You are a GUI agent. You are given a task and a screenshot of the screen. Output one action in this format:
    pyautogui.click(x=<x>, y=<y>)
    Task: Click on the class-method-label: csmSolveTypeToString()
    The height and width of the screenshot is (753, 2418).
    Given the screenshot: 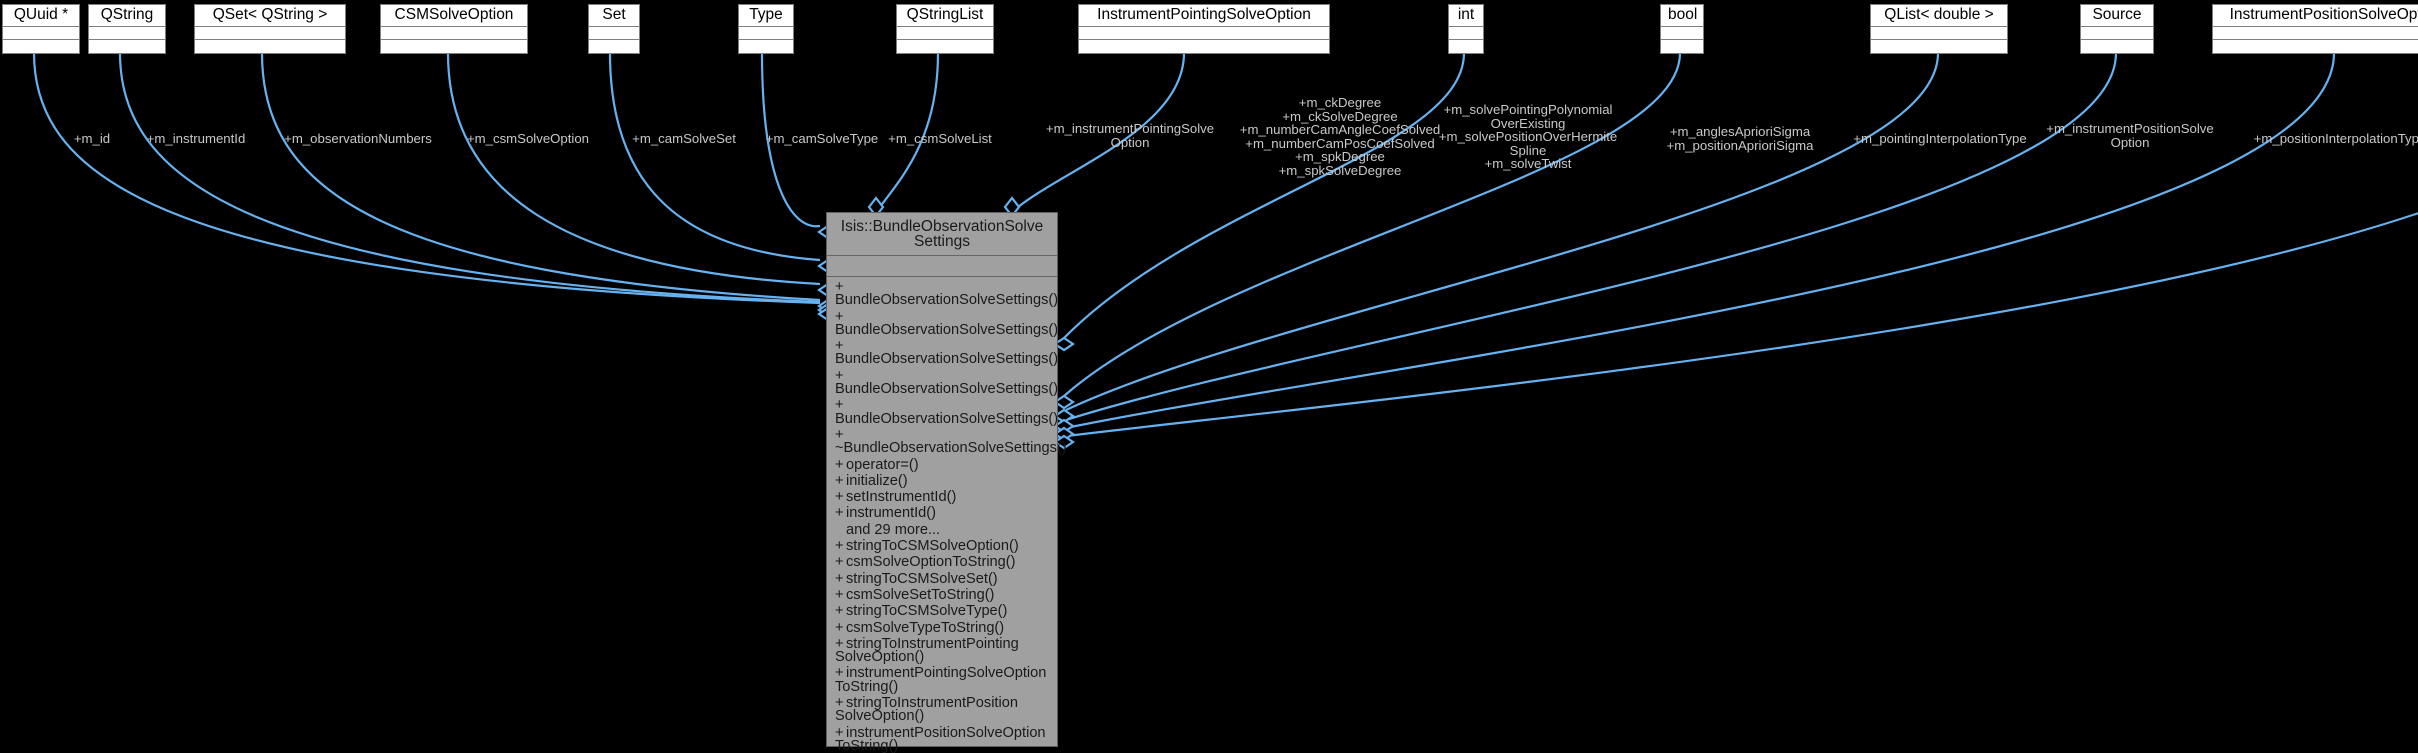 What is the action you would take?
    pyautogui.click(x=925, y=627)
    